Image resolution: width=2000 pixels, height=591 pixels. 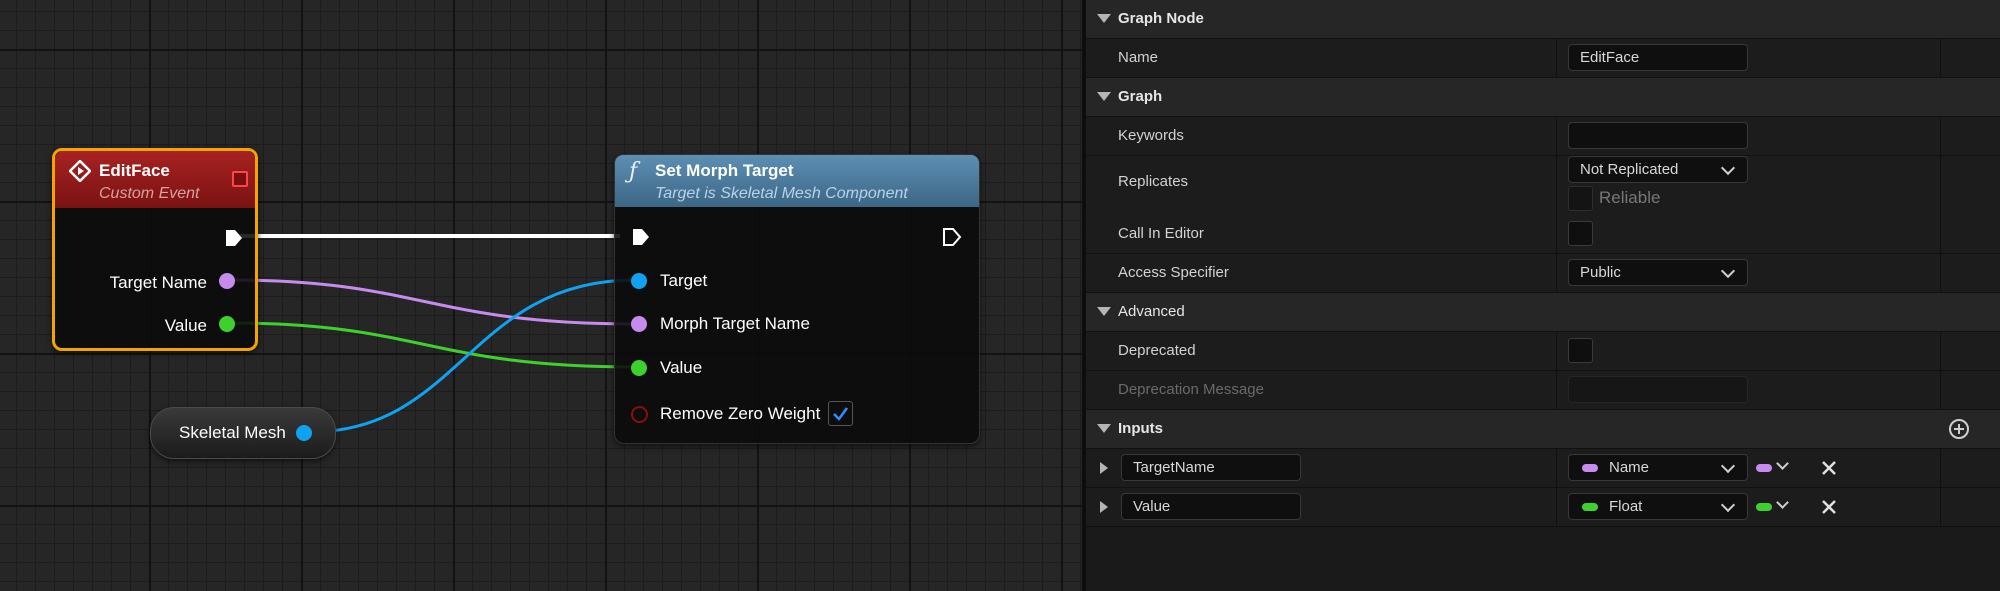 I want to click on access-specifier-value: Public, so click(x=1600, y=272).